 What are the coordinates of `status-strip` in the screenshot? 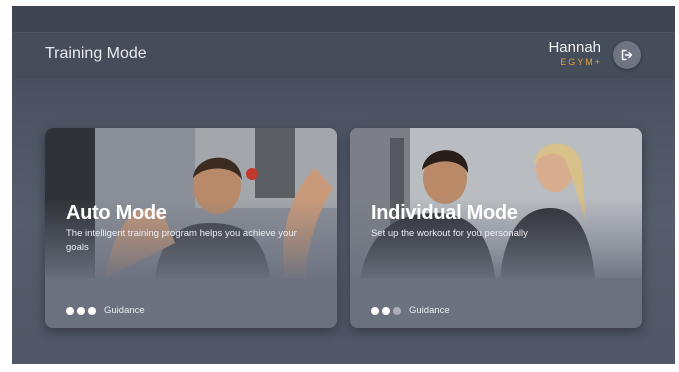 It's located at (343, 19).